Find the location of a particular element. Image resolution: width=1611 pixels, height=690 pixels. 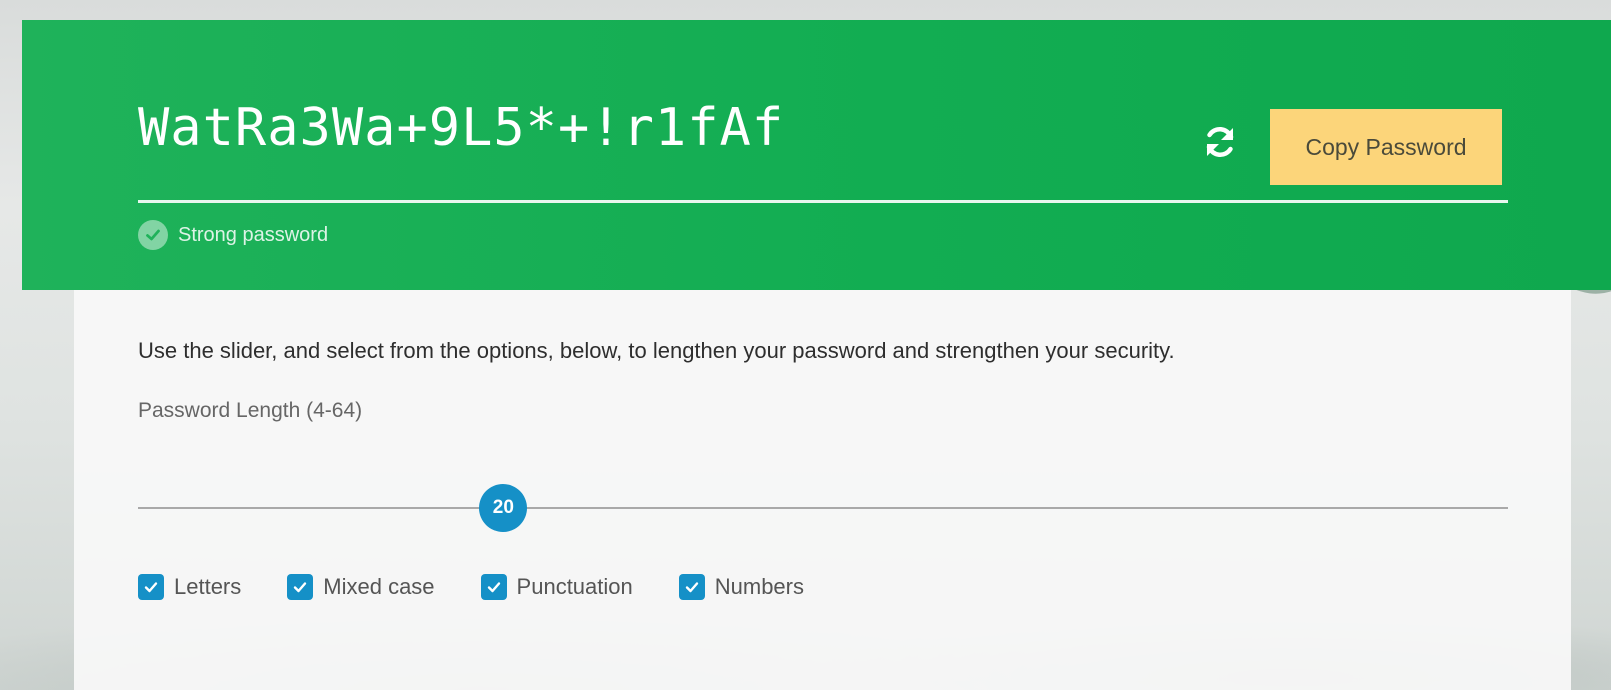

option-letters: Letters is located at coordinates (189, 587).